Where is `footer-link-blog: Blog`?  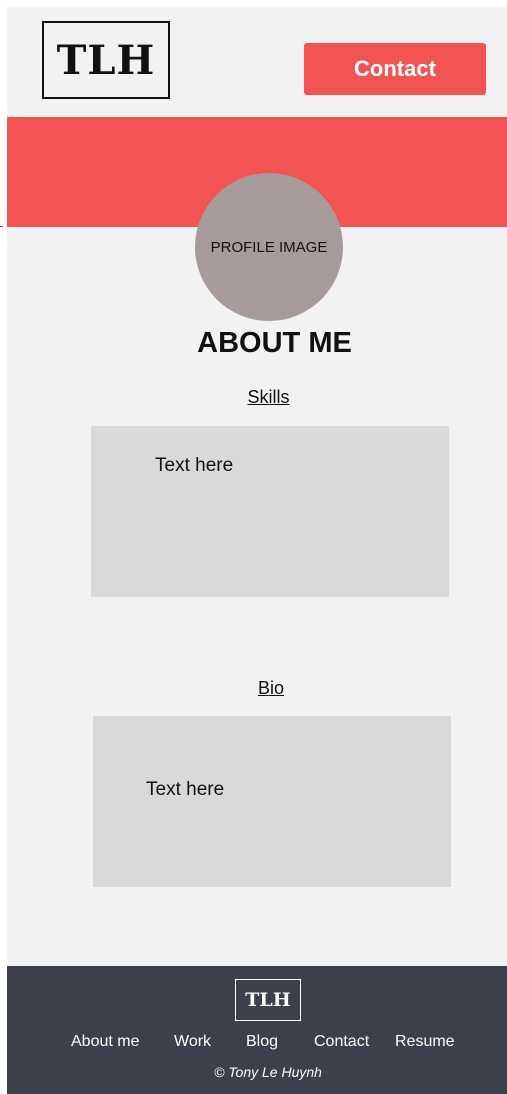 footer-link-blog: Blog is located at coordinates (262, 1042).